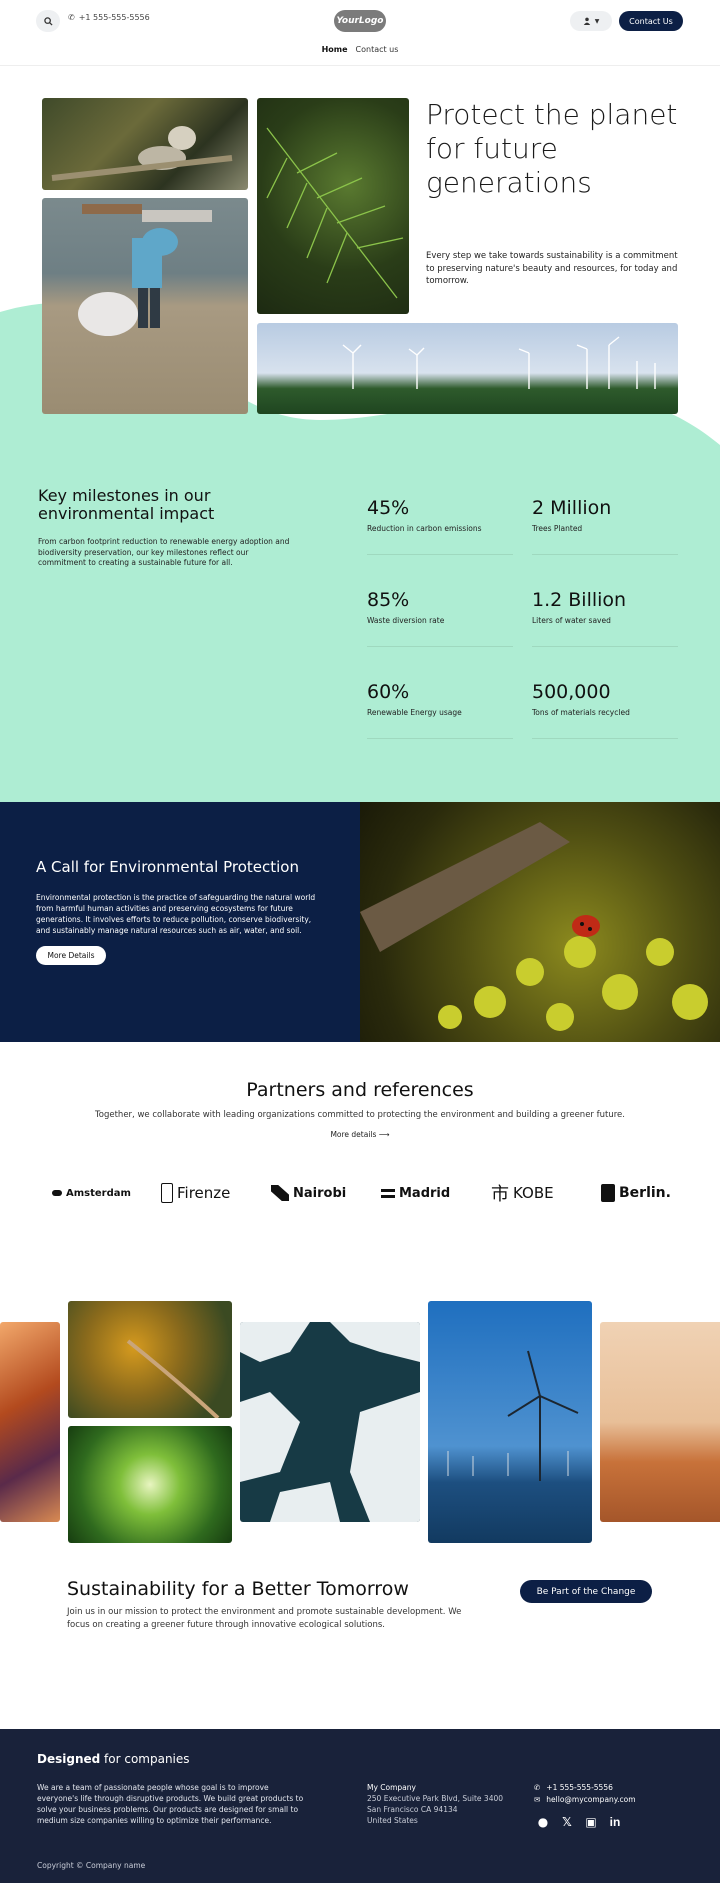  What do you see at coordinates (605, 526) in the screenshot?
I see `stat-item: 2 Million Trees Planted` at bounding box center [605, 526].